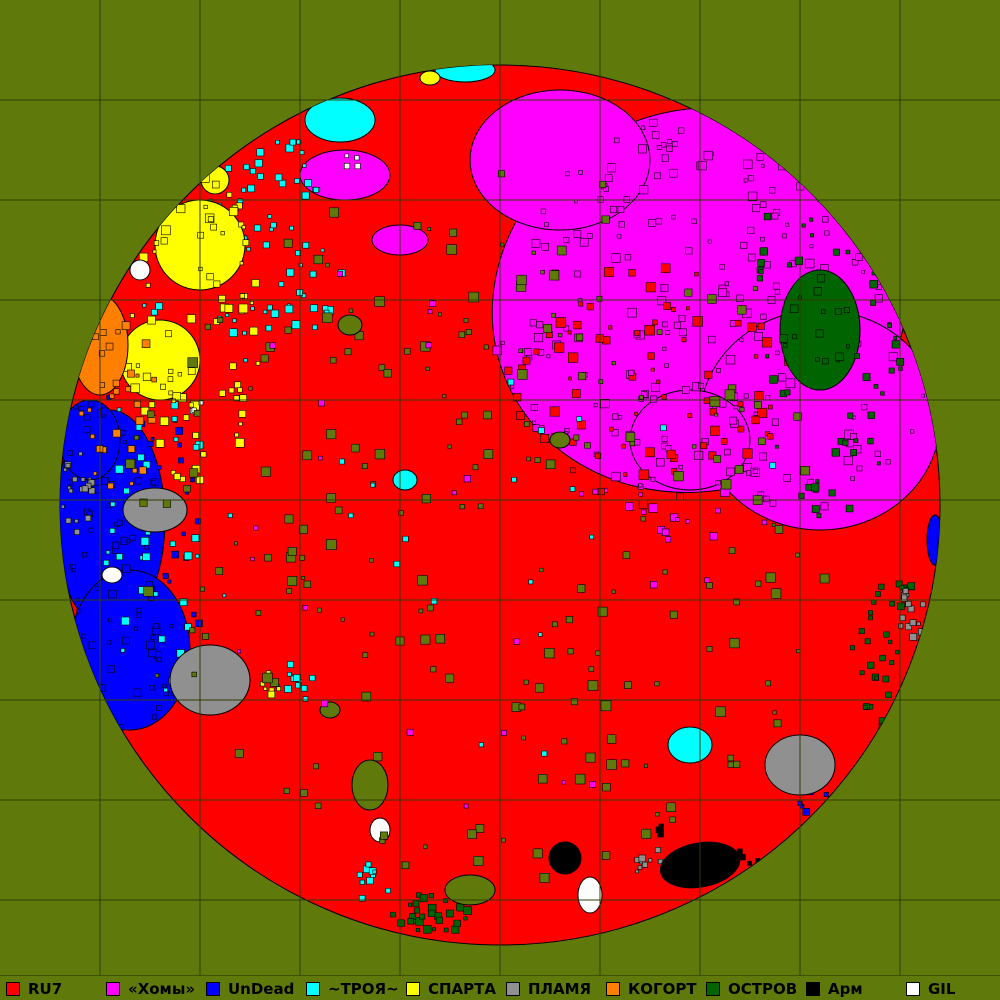  What do you see at coordinates (736, 865) in the screenshot?
I see `territory-arm-cell` at bounding box center [736, 865].